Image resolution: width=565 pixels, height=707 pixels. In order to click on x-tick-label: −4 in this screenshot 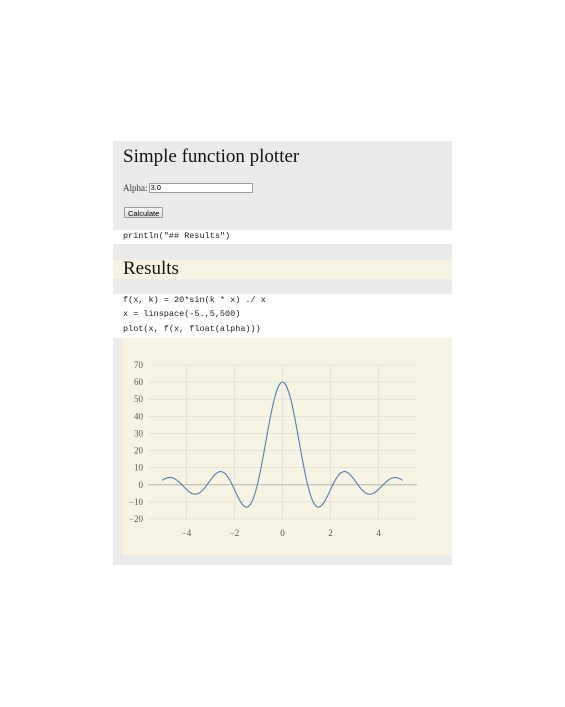, I will do `click(187, 533)`.